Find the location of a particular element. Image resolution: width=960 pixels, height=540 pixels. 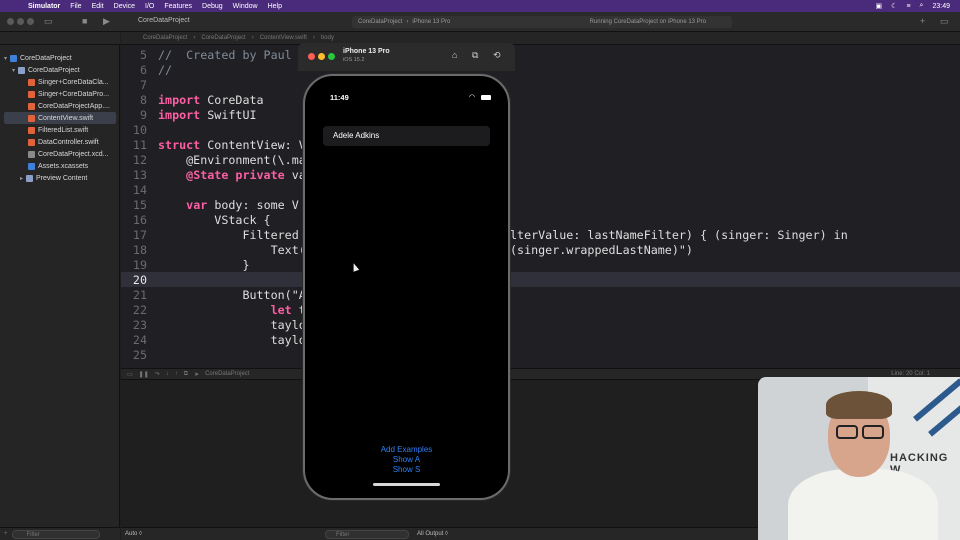

variables-scope-select: Auto ◊ is located at coordinates (133, 534).